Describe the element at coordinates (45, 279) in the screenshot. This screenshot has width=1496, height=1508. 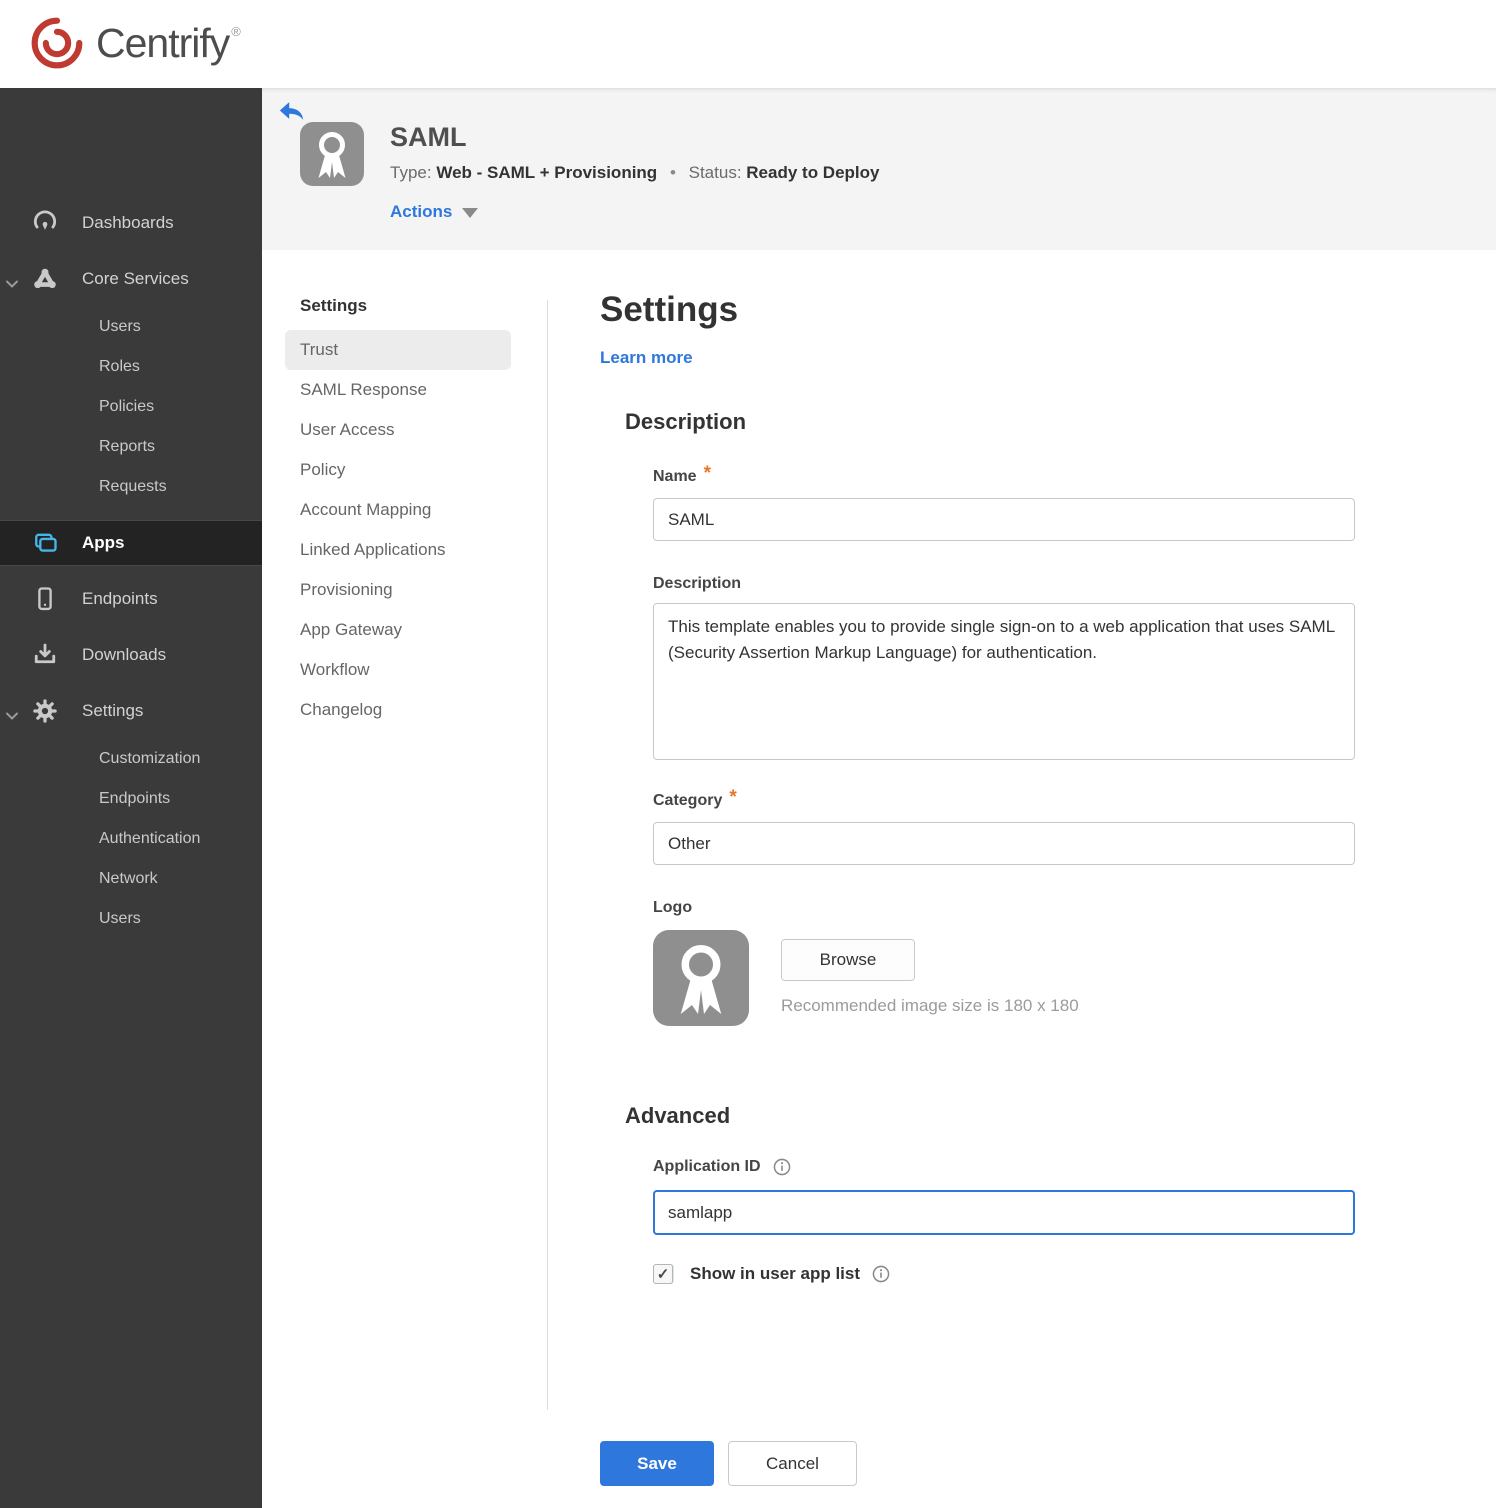
I see `core-services-icon` at that location.